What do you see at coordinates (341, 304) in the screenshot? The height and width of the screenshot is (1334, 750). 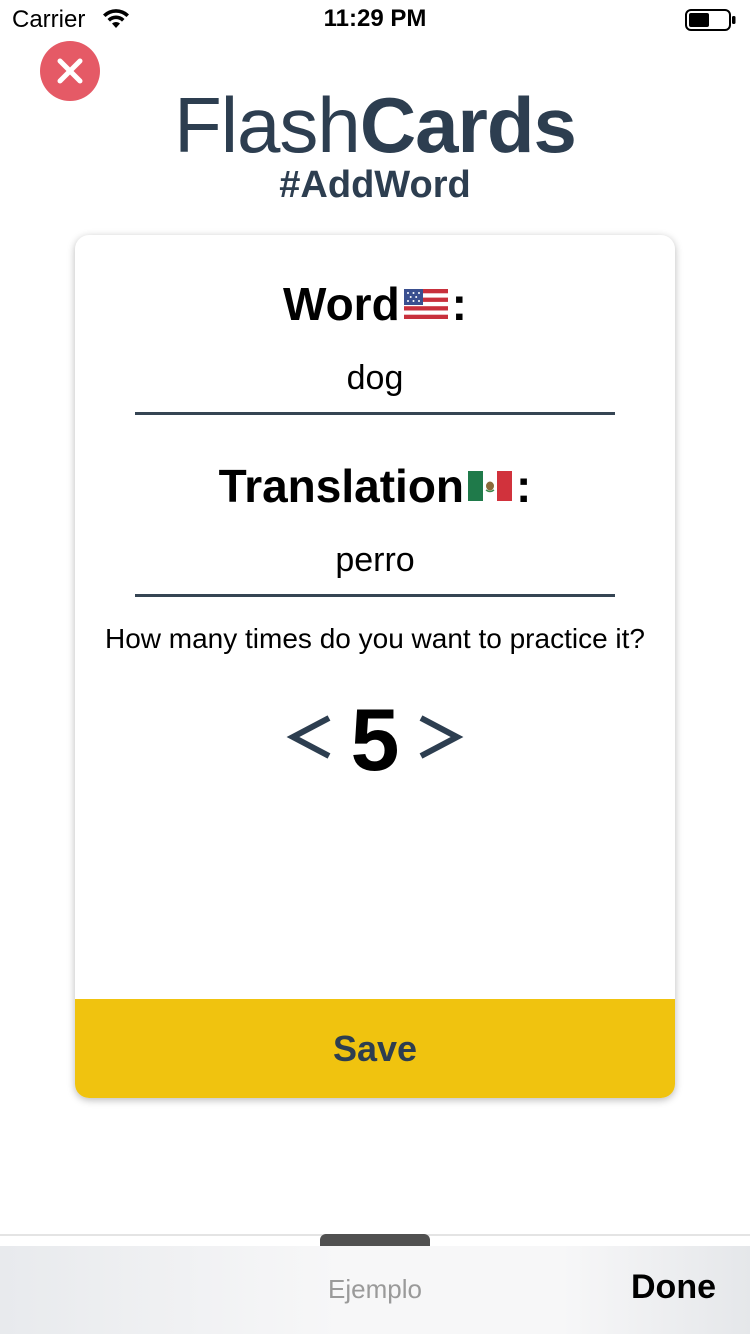 I see `word-label-text: Word` at bounding box center [341, 304].